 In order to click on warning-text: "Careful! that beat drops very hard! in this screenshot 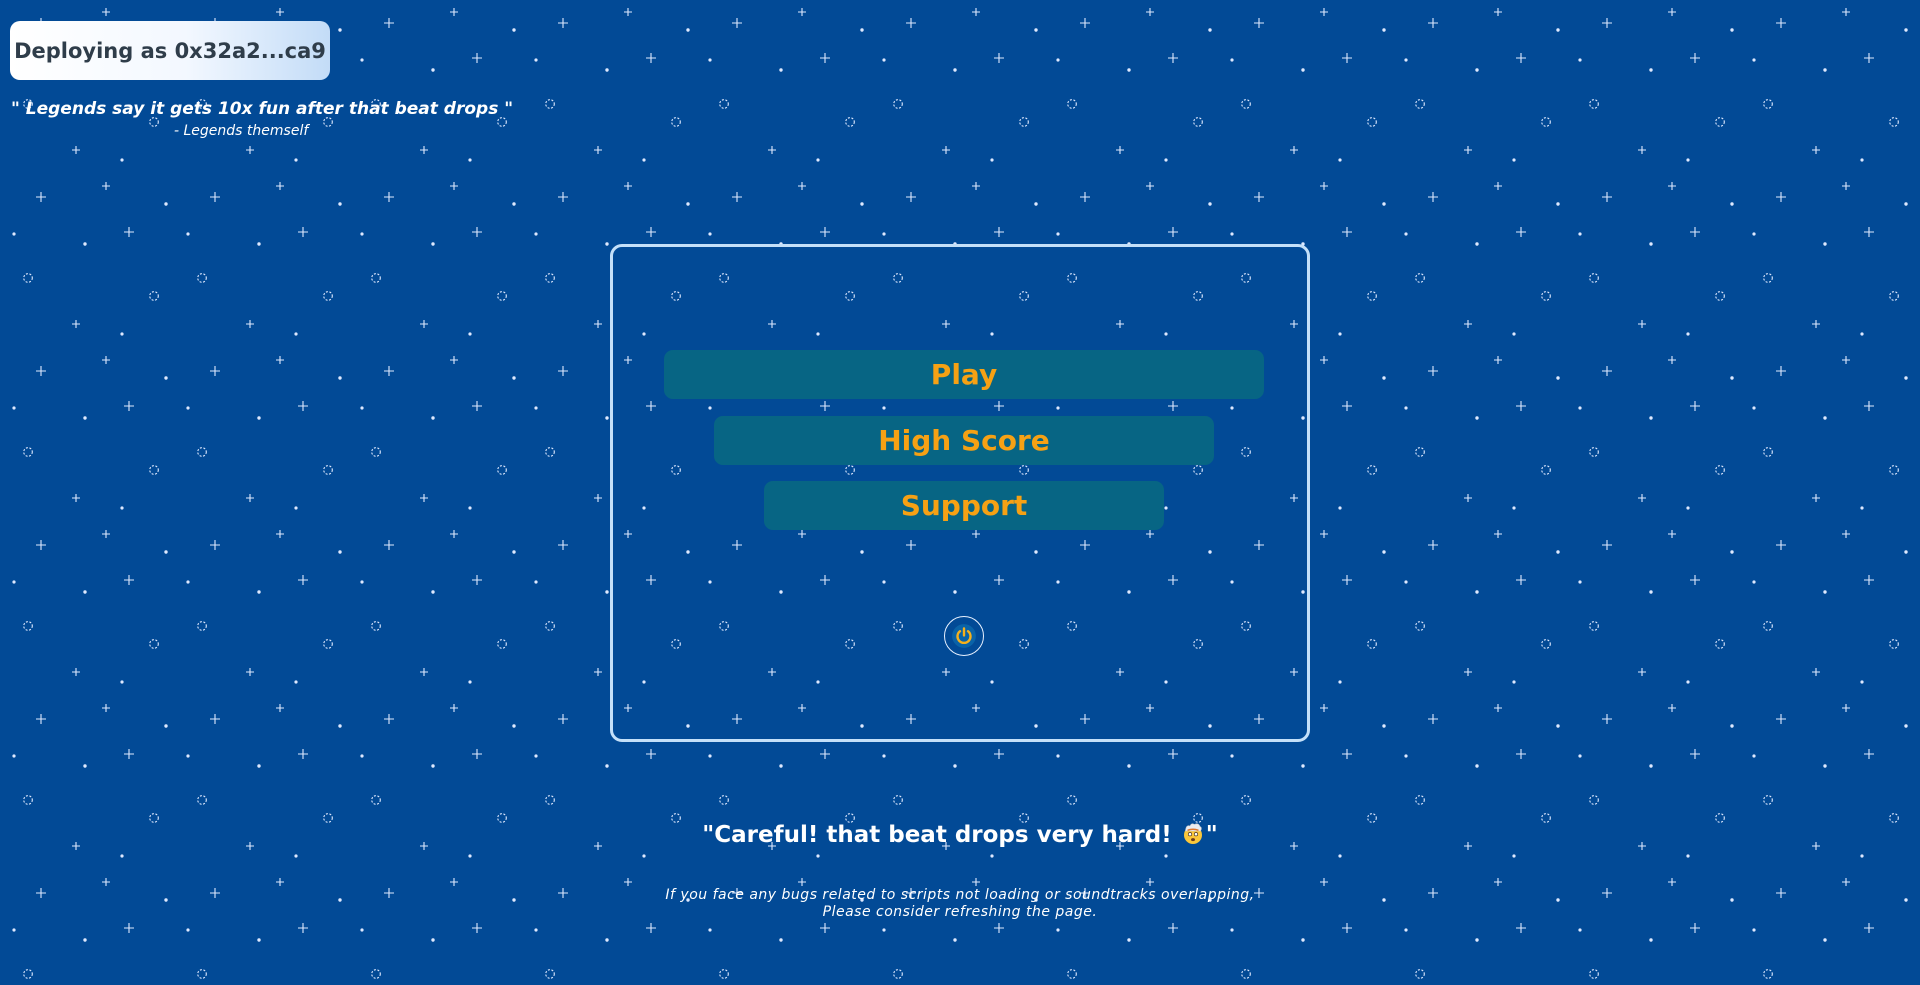, I will do `click(941, 835)`.